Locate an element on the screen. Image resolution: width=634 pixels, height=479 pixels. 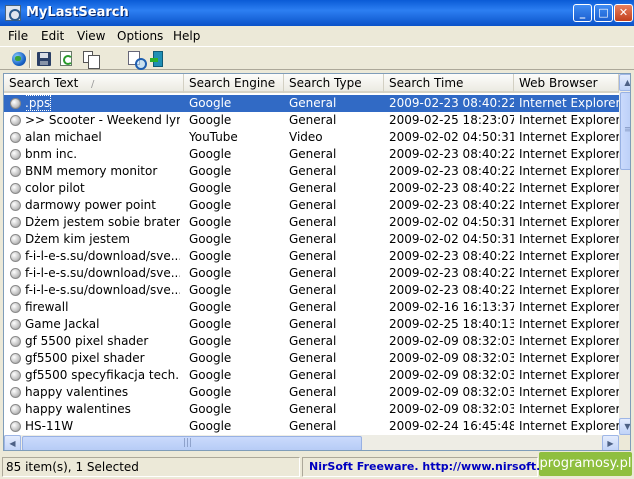
scroll-down-button: ▼ is located at coordinates (624, 426).